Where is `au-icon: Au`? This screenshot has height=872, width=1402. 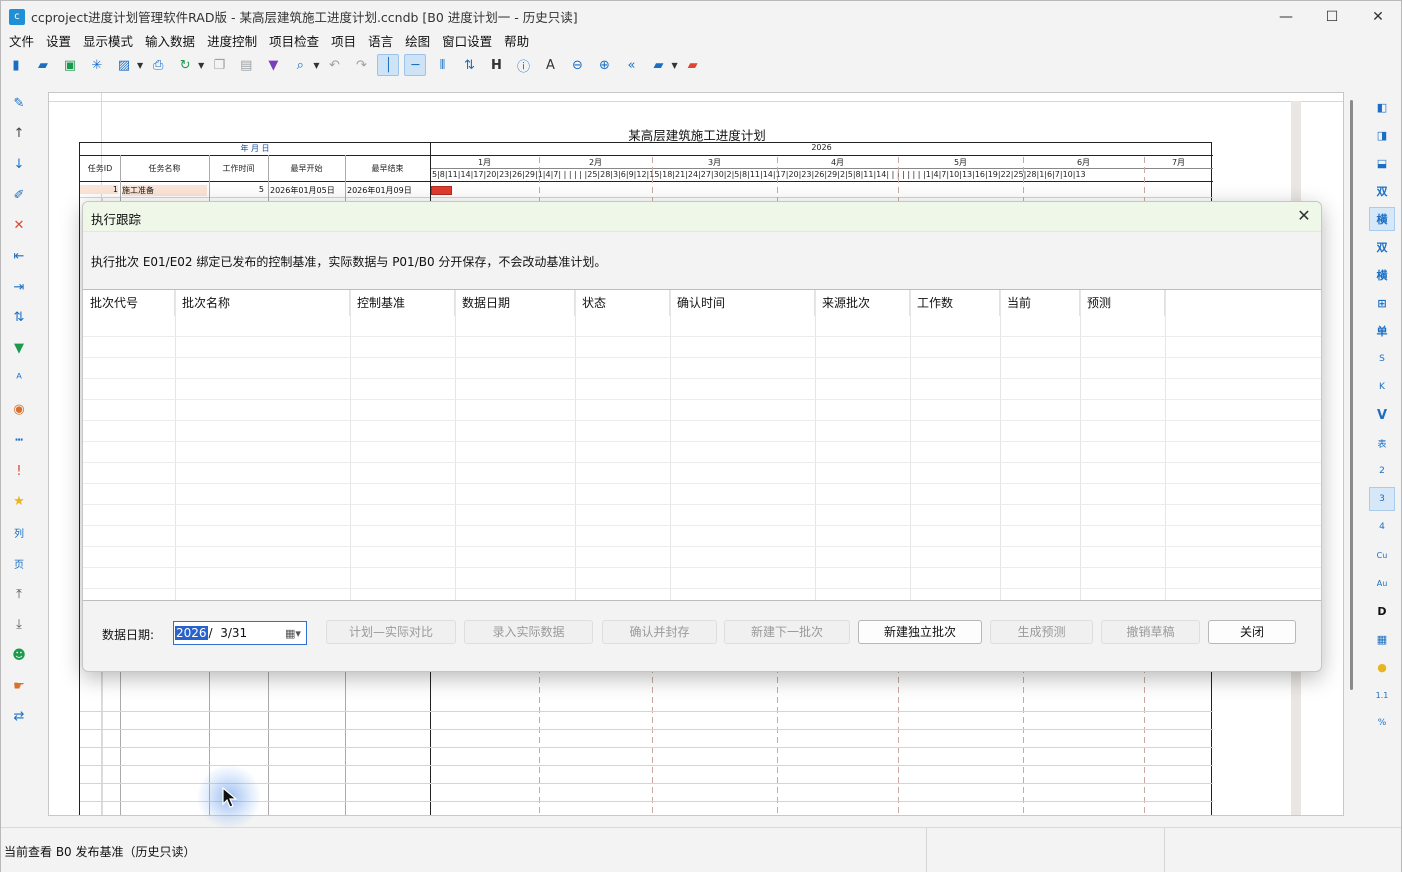 au-icon: Au is located at coordinates (1382, 583).